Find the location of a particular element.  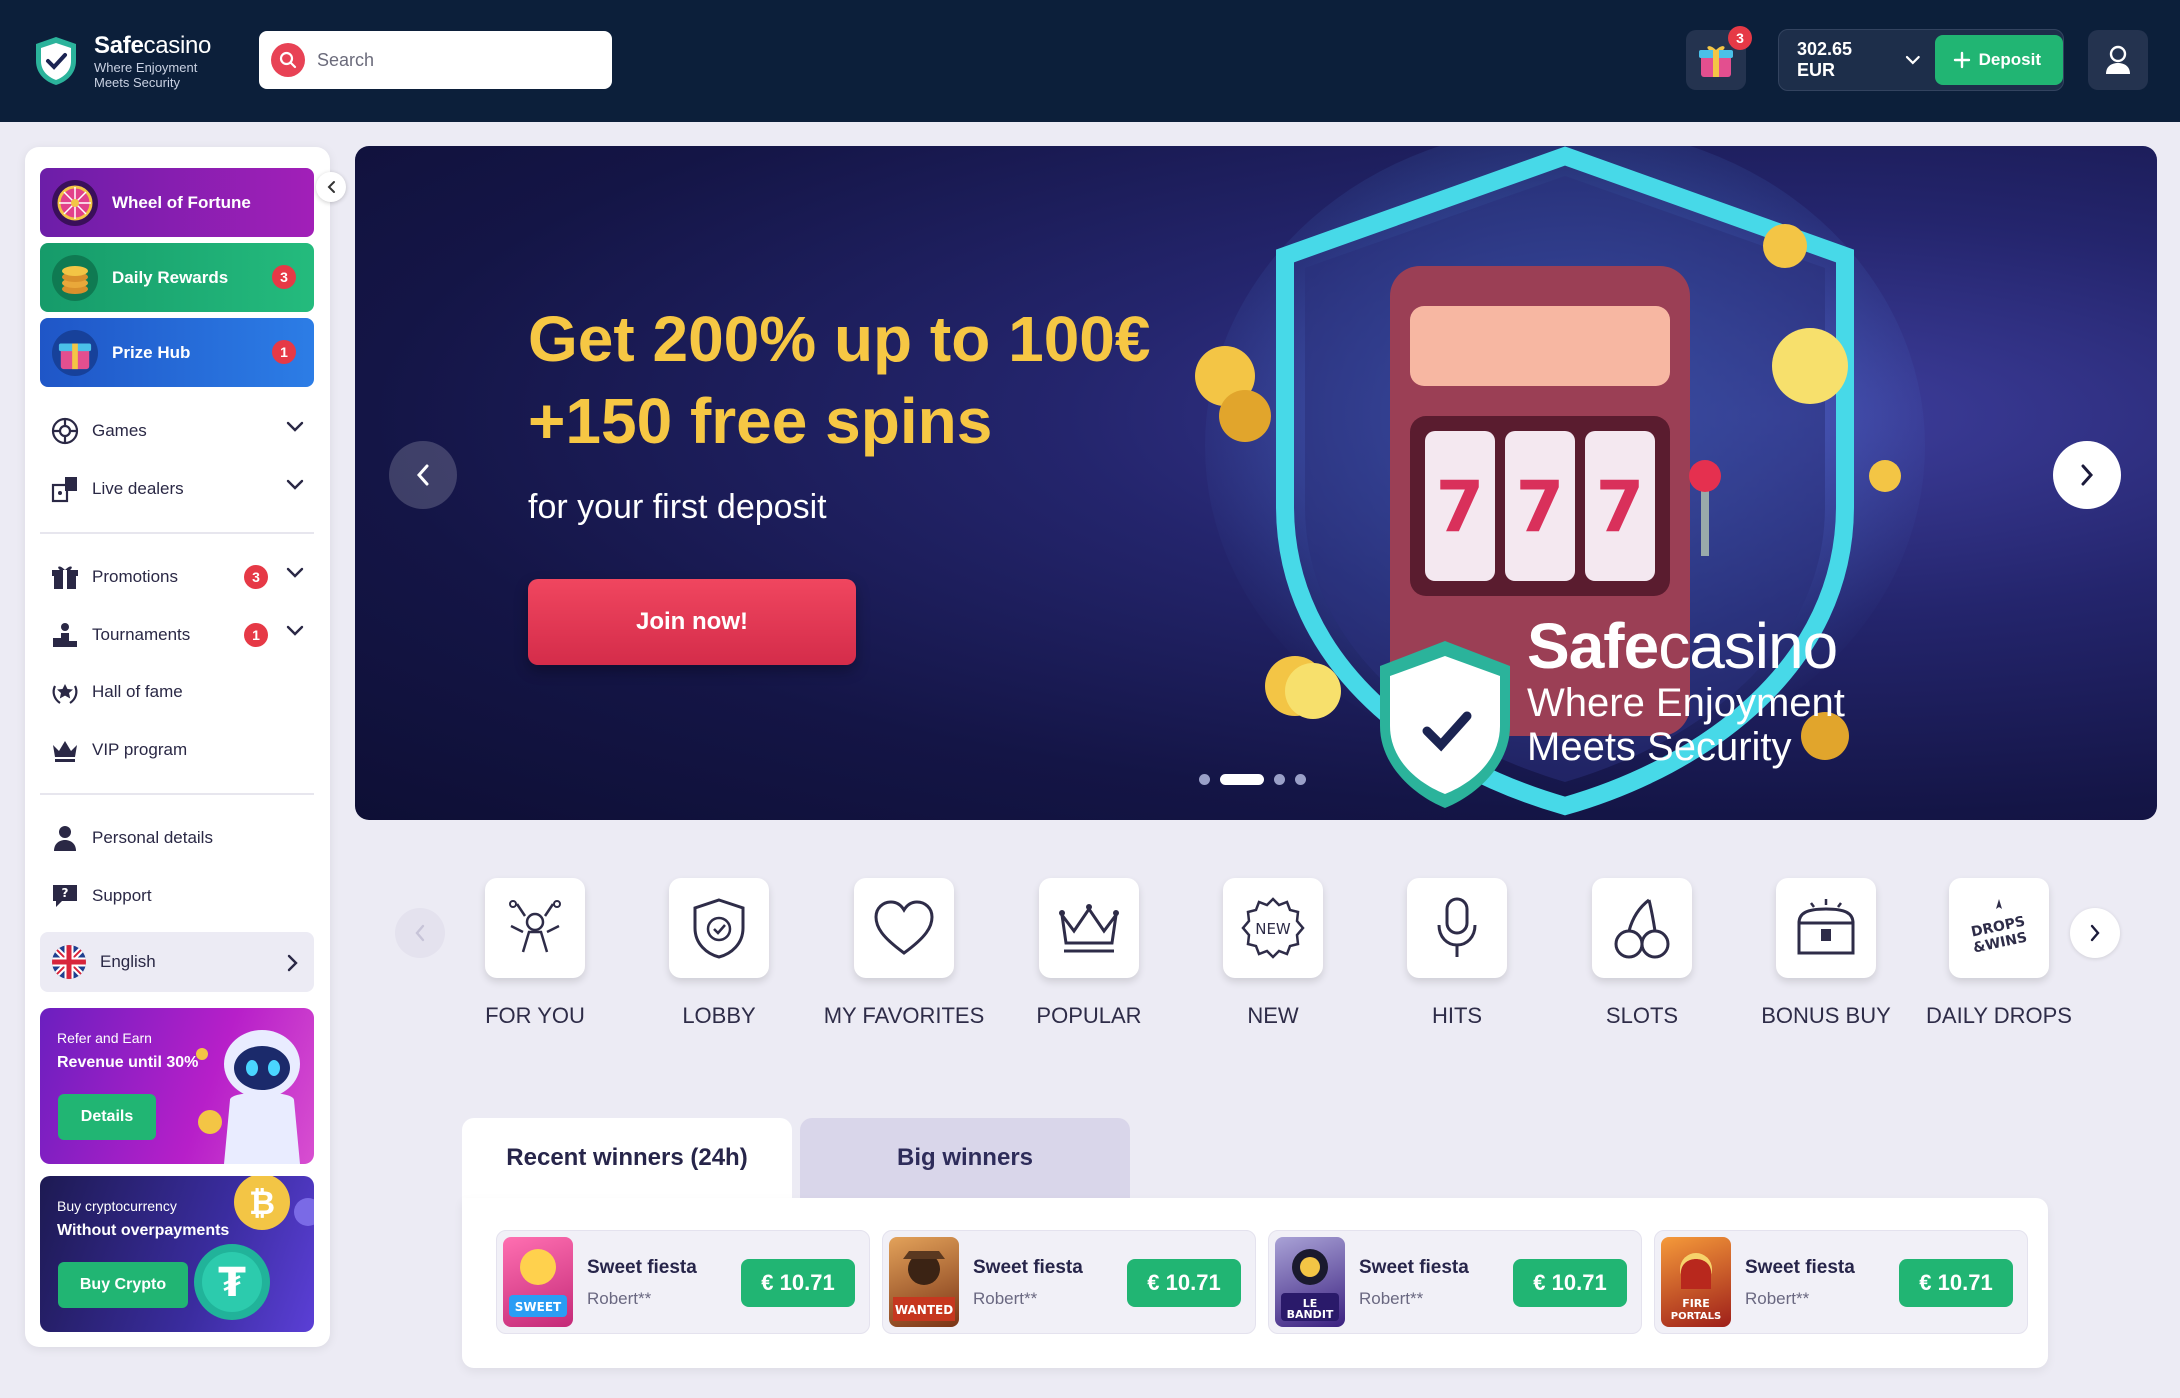

search-icon is located at coordinates (288, 60).